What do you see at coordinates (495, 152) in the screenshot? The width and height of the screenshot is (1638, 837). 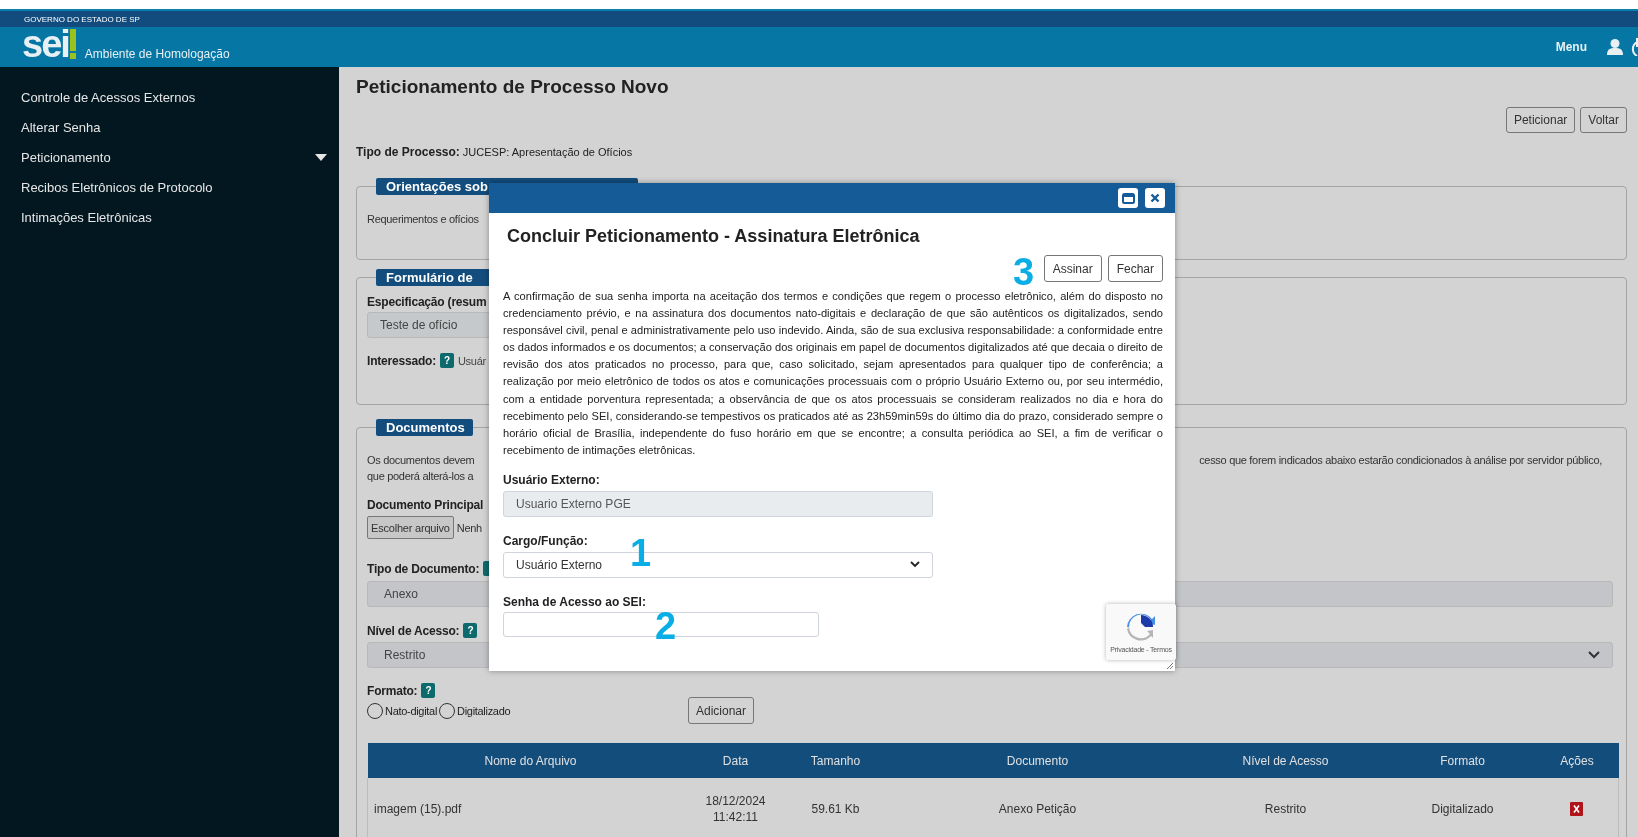 I see `process-type-text: Tipo de Processo: JUCESP: Apresentação de Ofícios` at bounding box center [495, 152].